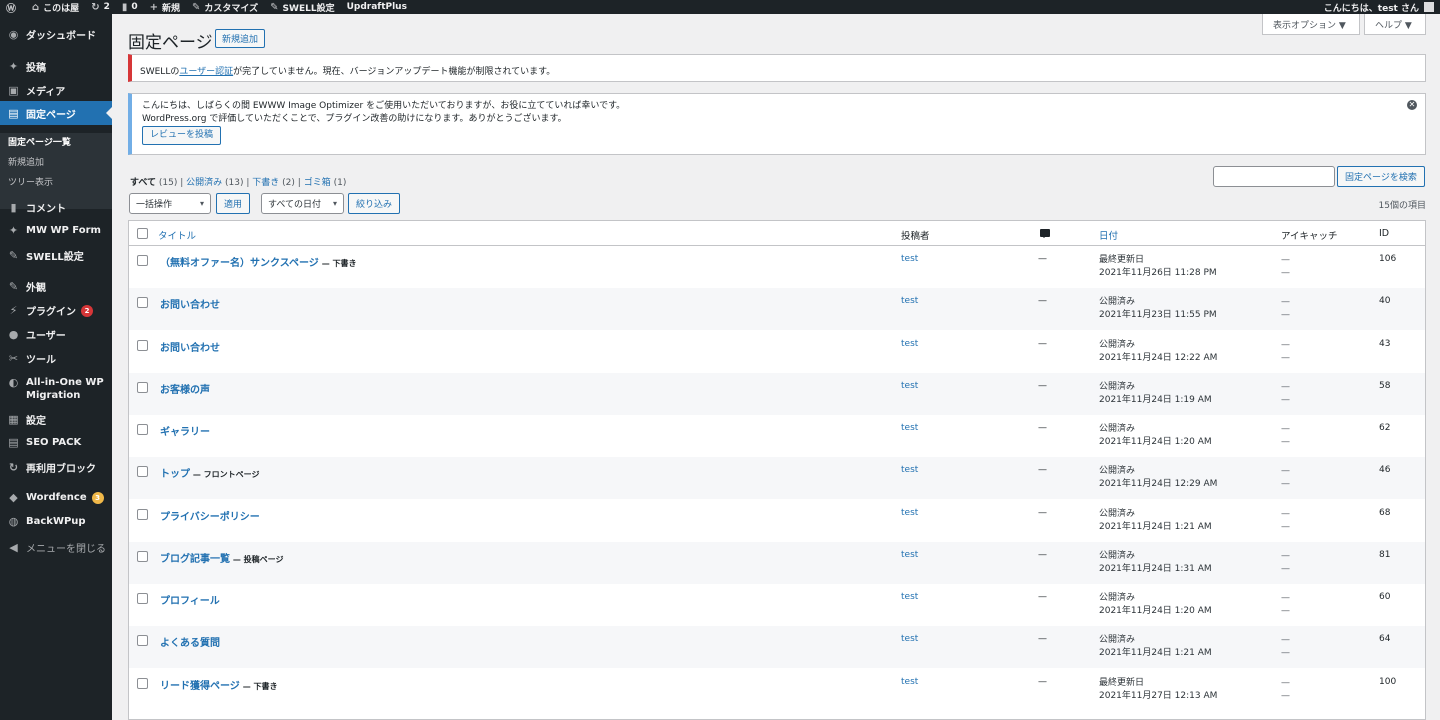 Image resolution: width=1440 pixels, height=720 pixels. What do you see at coordinates (240, 38) in the screenshot?
I see `add-new-page-button: 新規追加` at bounding box center [240, 38].